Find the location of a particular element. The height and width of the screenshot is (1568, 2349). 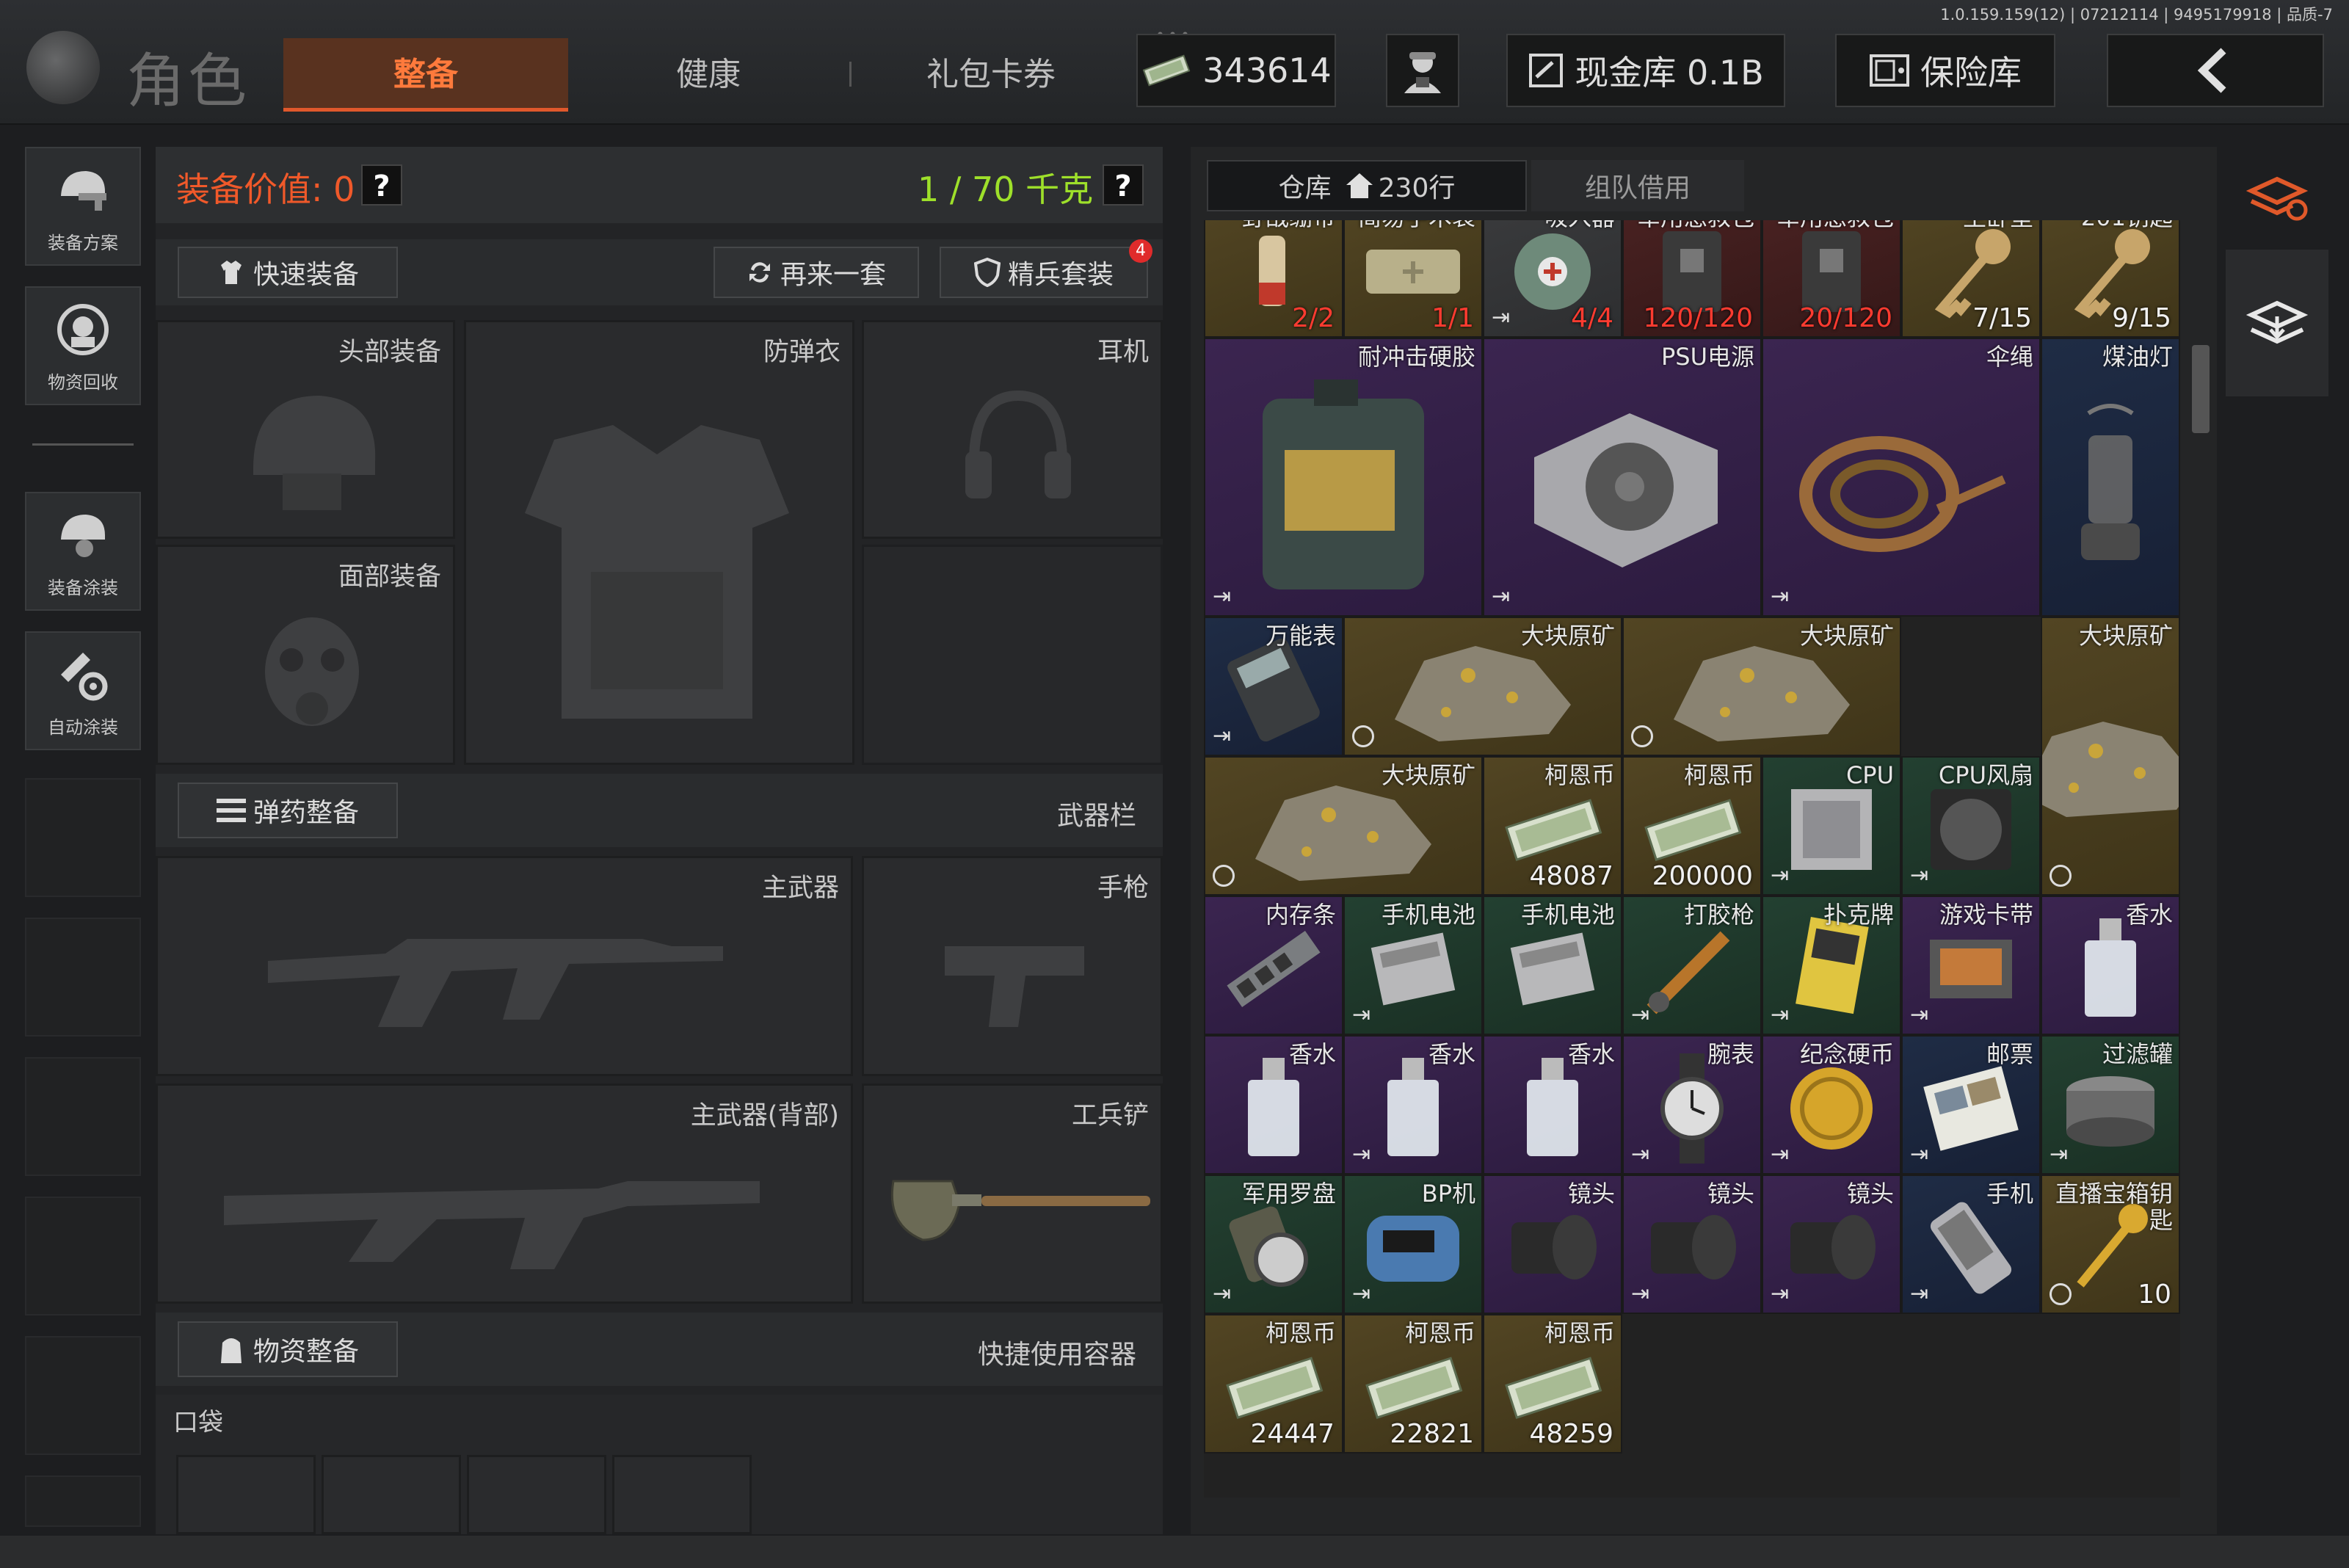

again-button: 再来一套 is located at coordinates (816, 272).